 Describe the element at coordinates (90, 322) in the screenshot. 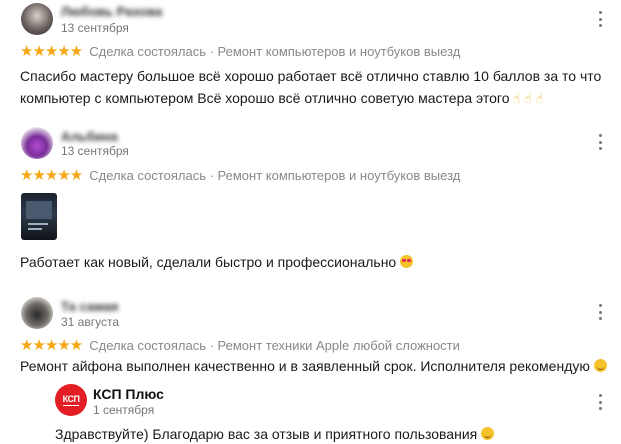

I see `review-date: 31 августа` at that location.